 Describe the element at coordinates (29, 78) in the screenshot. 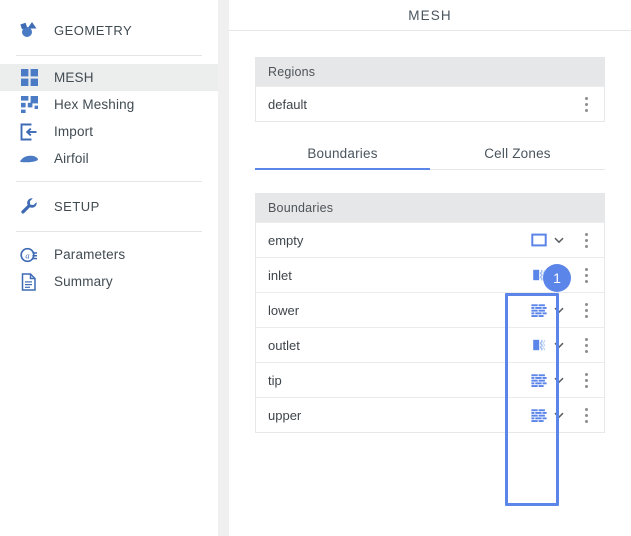

I see `grid-squares-icon` at that location.